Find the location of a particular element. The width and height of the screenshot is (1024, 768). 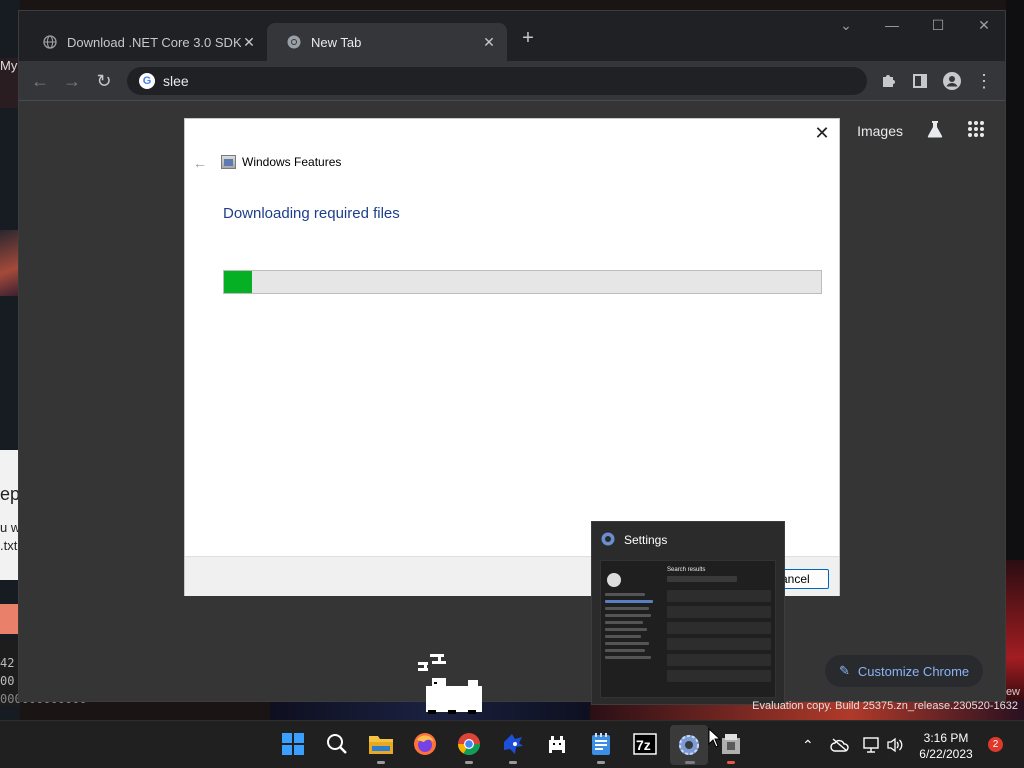

background-window-fragment is located at coordinates (10, 515).